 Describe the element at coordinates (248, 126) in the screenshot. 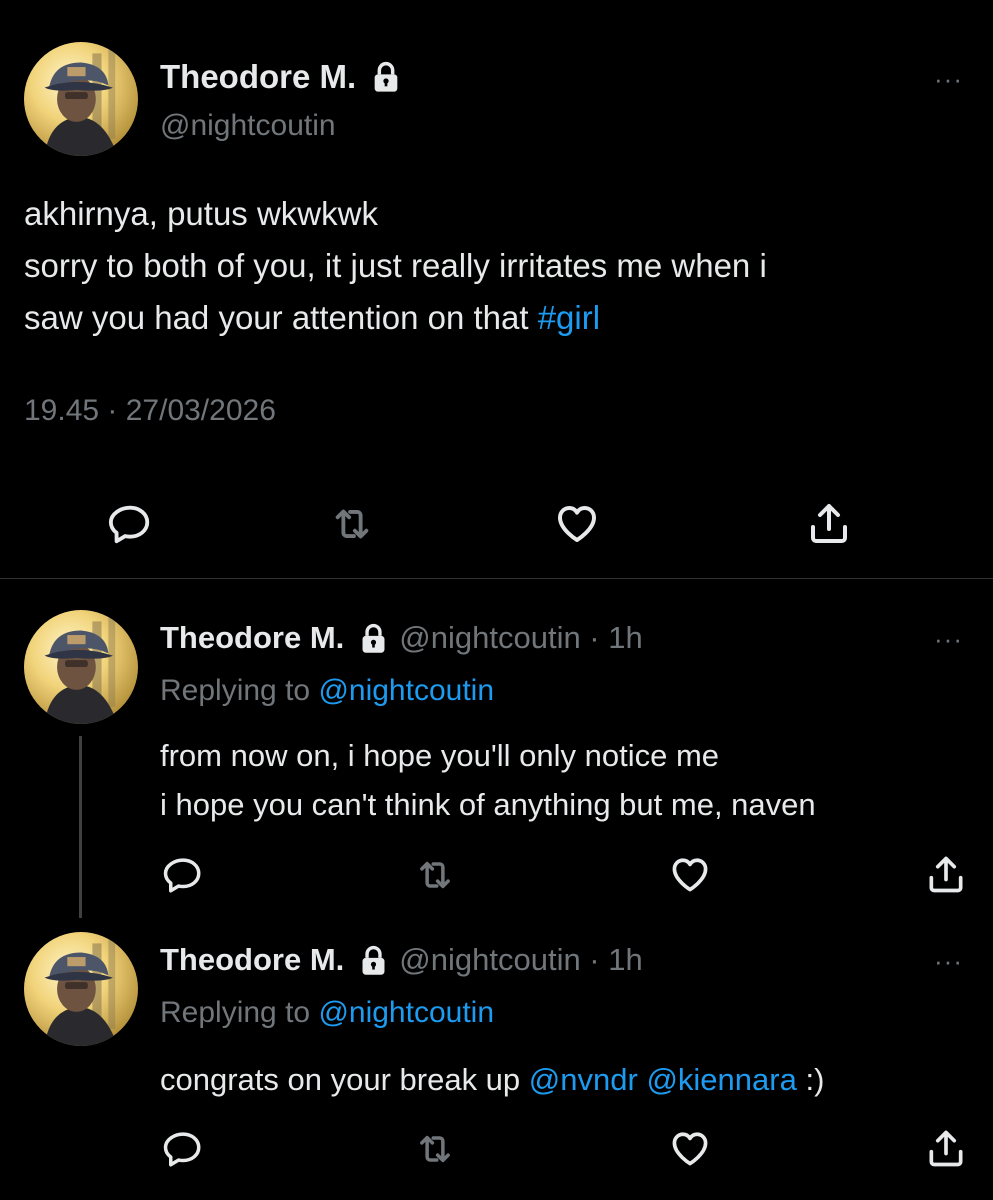

I see `handle: @nightcoutin` at that location.